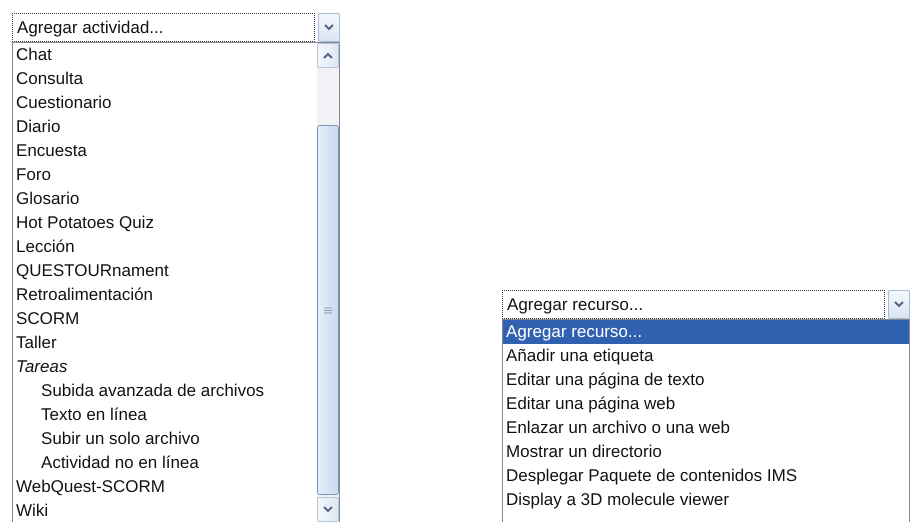 Image resolution: width=910 pixels, height=522 pixels. I want to click on grip-icon, so click(328, 310).